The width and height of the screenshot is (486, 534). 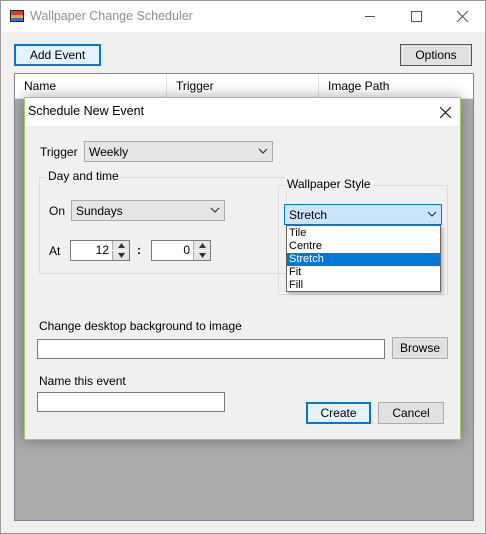 I want to click on dialog-title-bar: Schedule New Event, so click(x=242, y=112).